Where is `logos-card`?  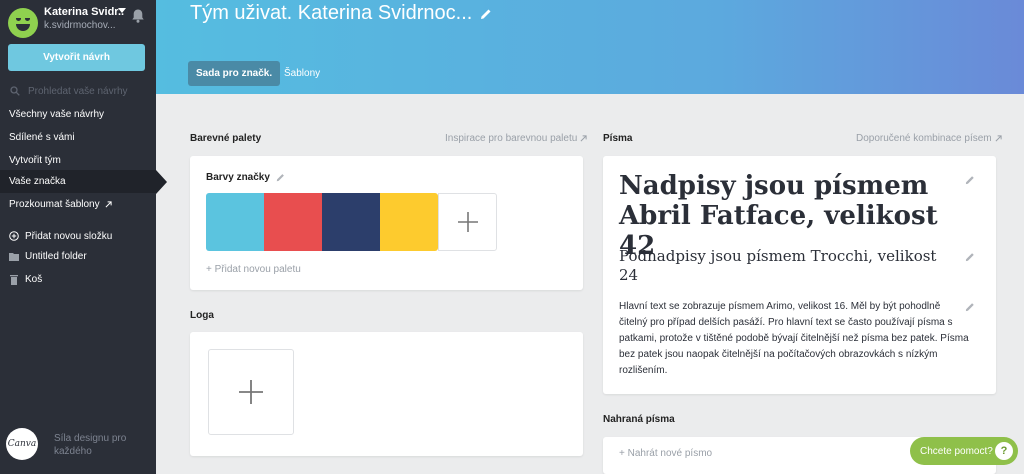
logos-card is located at coordinates (386, 394).